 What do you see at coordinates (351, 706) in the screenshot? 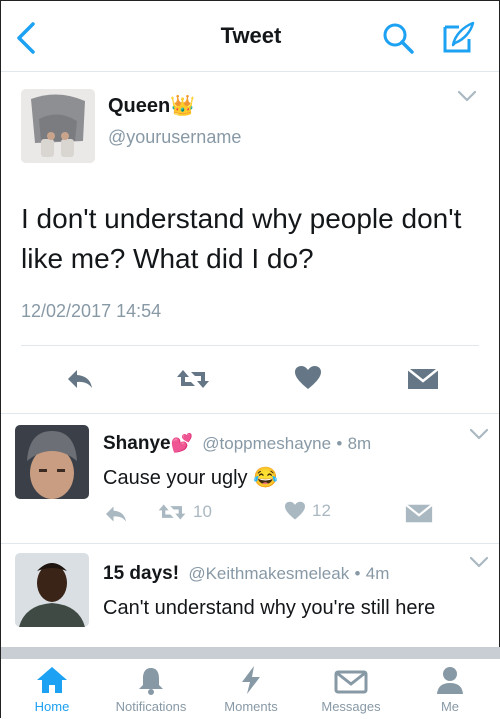
I see `tab-label: Messages` at bounding box center [351, 706].